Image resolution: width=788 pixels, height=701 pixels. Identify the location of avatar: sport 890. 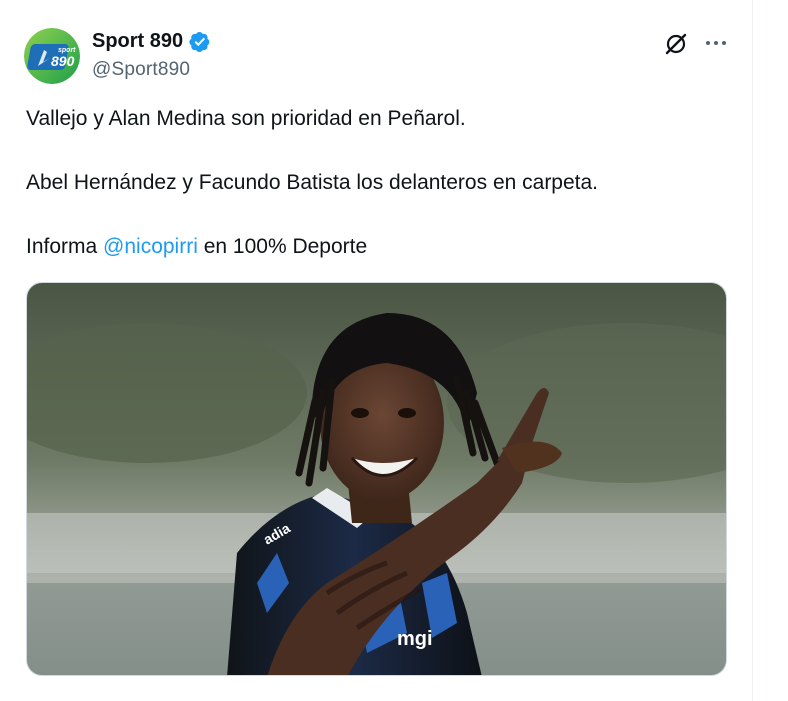
(52, 56).